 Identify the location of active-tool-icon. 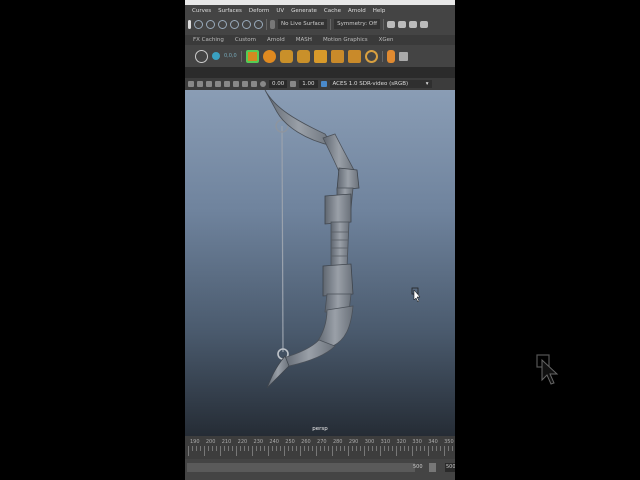
(252, 56).